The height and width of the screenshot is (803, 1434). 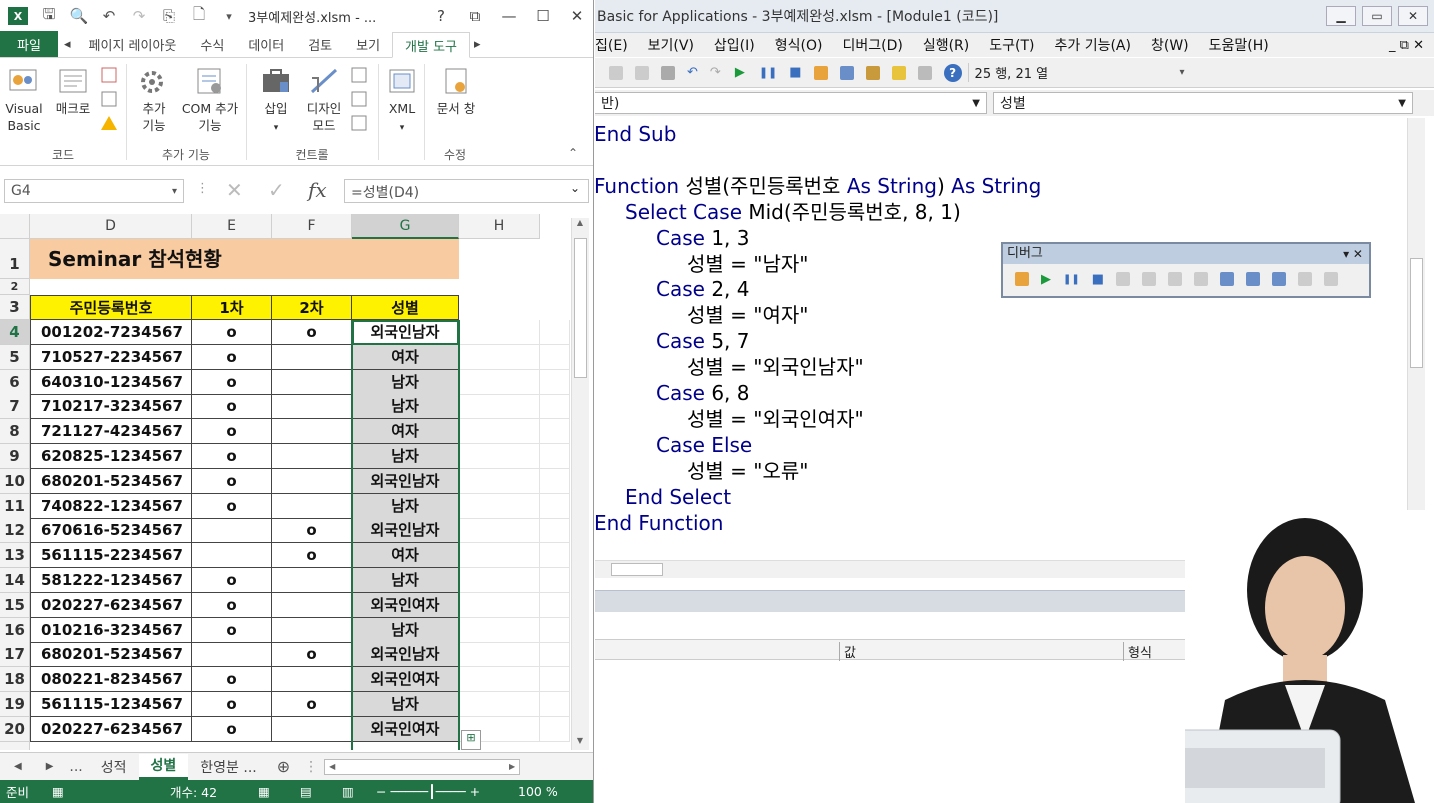 What do you see at coordinates (702, 341) in the screenshot?
I see `code-line: Case 5, 7` at bounding box center [702, 341].